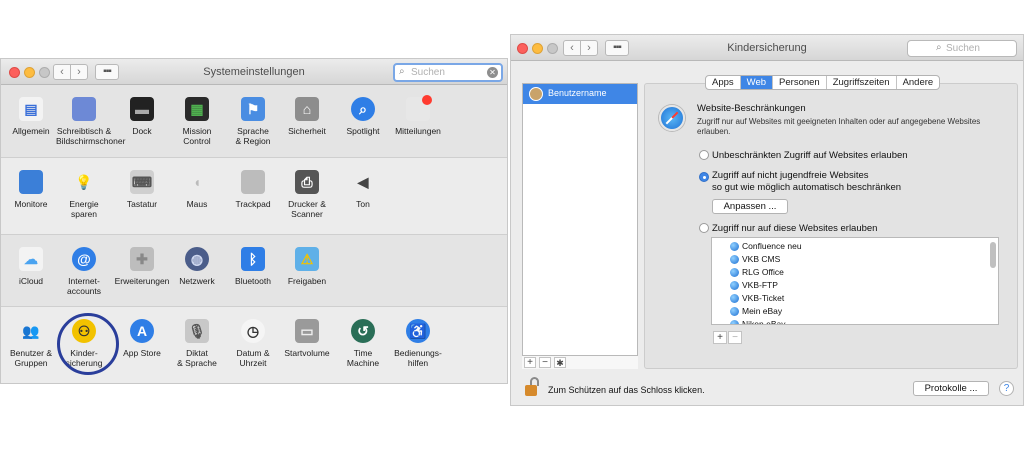  I want to click on pref-mitteilungen: Mitteilungen, so click(418, 115).